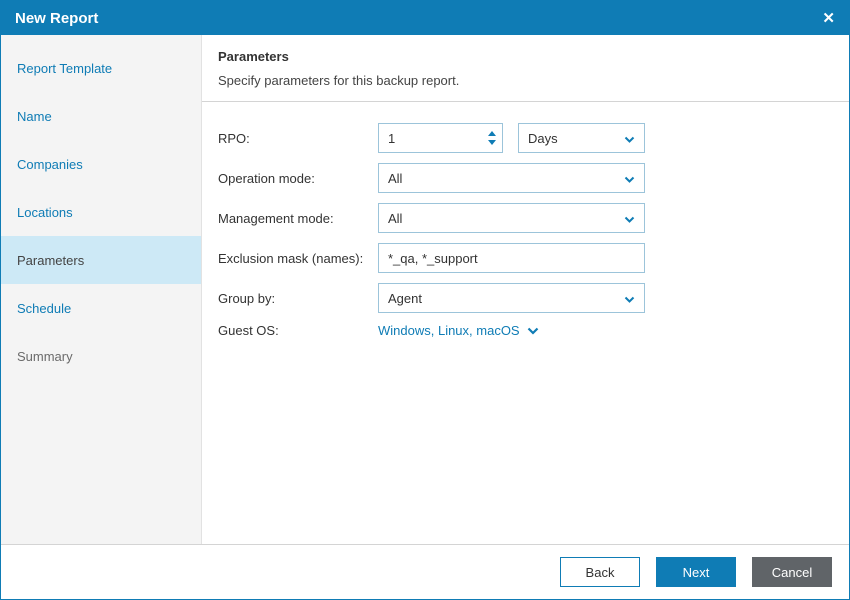 This screenshot has height=600, width=850. I want to click on group-by-row: Group by: Agent, so click(525, 298).